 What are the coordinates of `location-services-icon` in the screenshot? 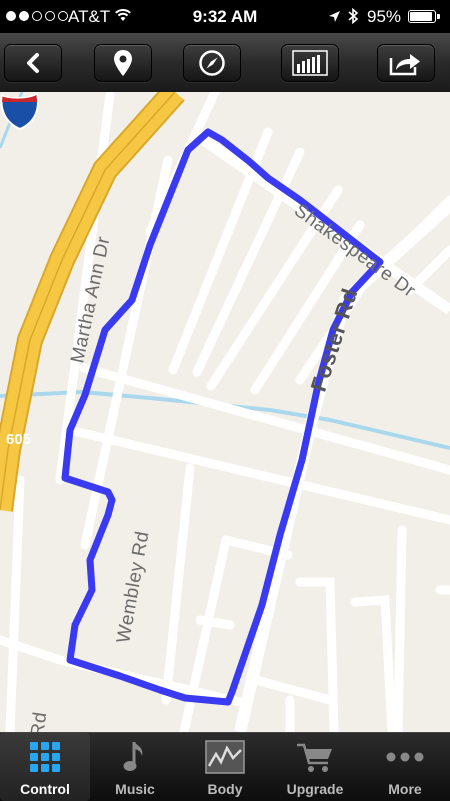 It's located at (334, 16).